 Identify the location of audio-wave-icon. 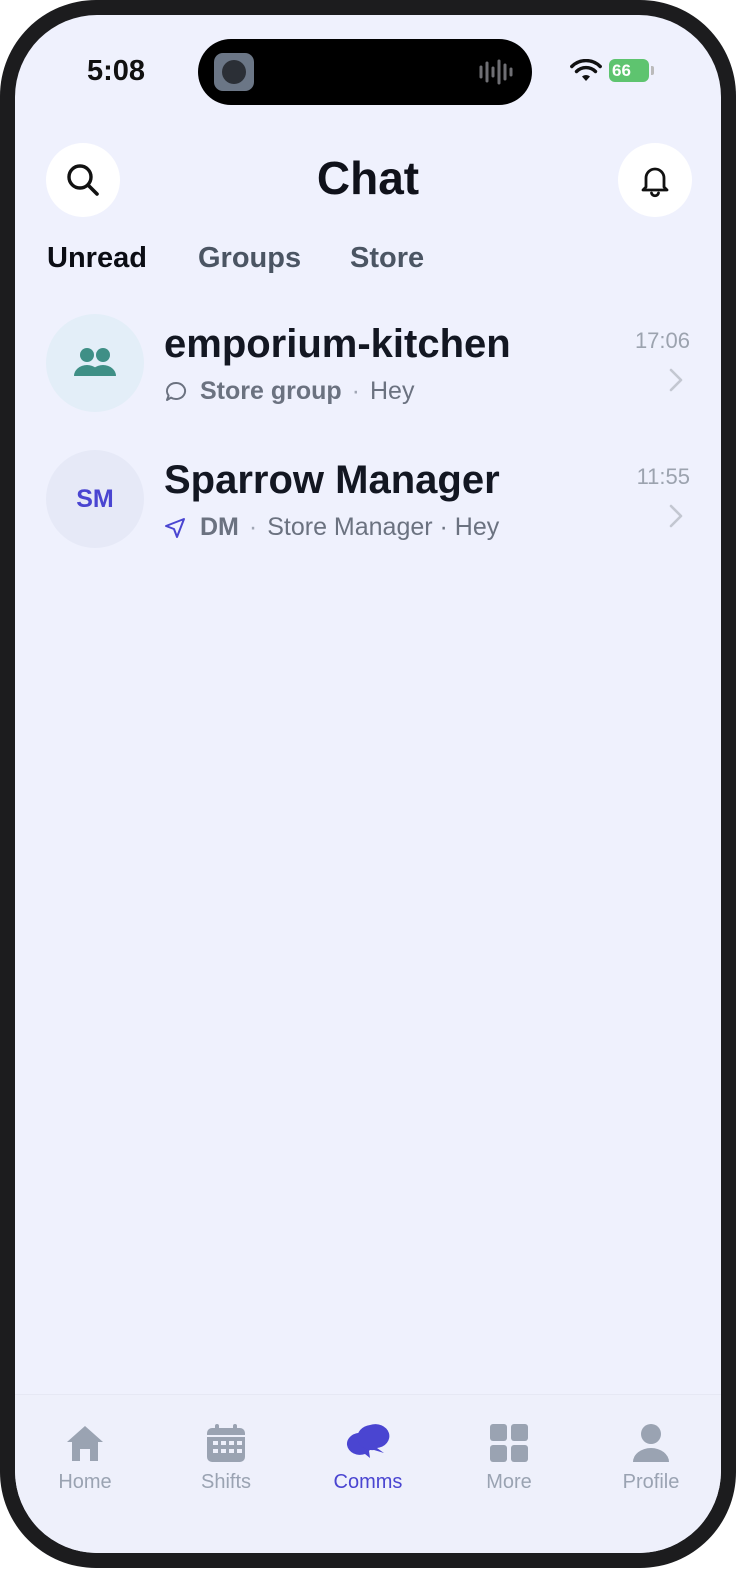
(496, 72).